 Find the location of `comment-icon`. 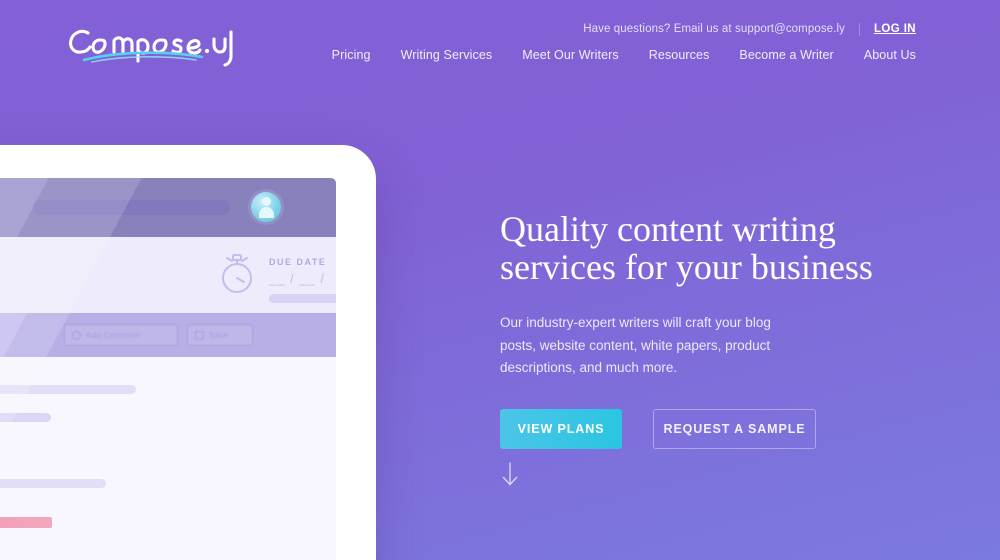

comment-icon is located at coordinates (76, 335).